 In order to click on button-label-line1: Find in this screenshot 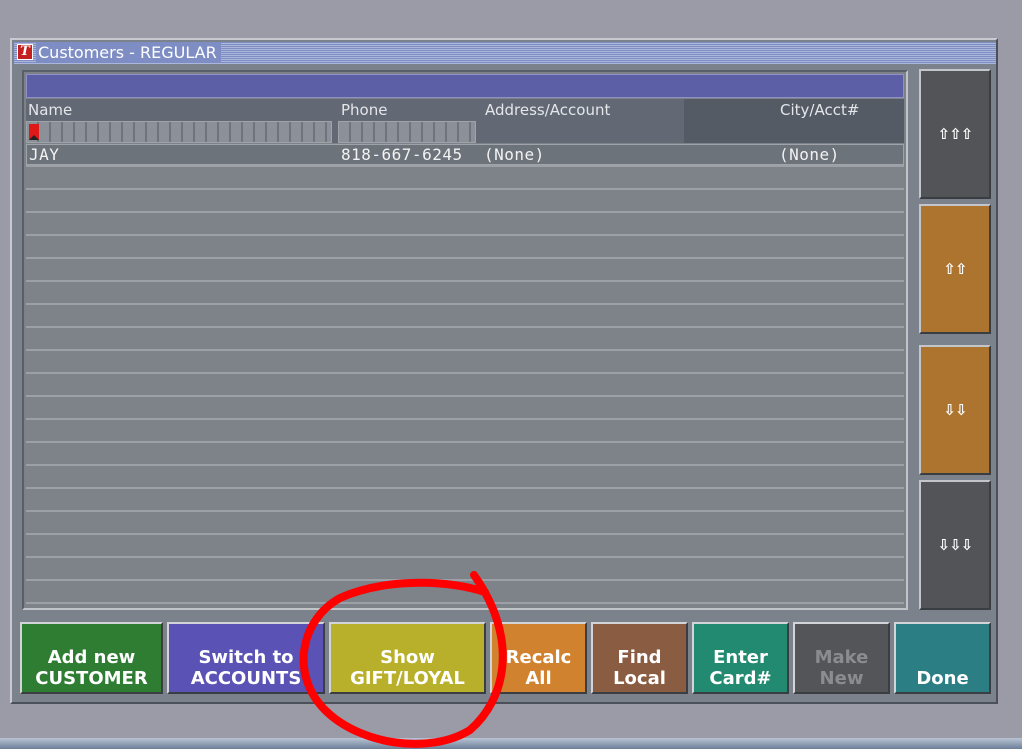, I will do `click(639, 657)`.